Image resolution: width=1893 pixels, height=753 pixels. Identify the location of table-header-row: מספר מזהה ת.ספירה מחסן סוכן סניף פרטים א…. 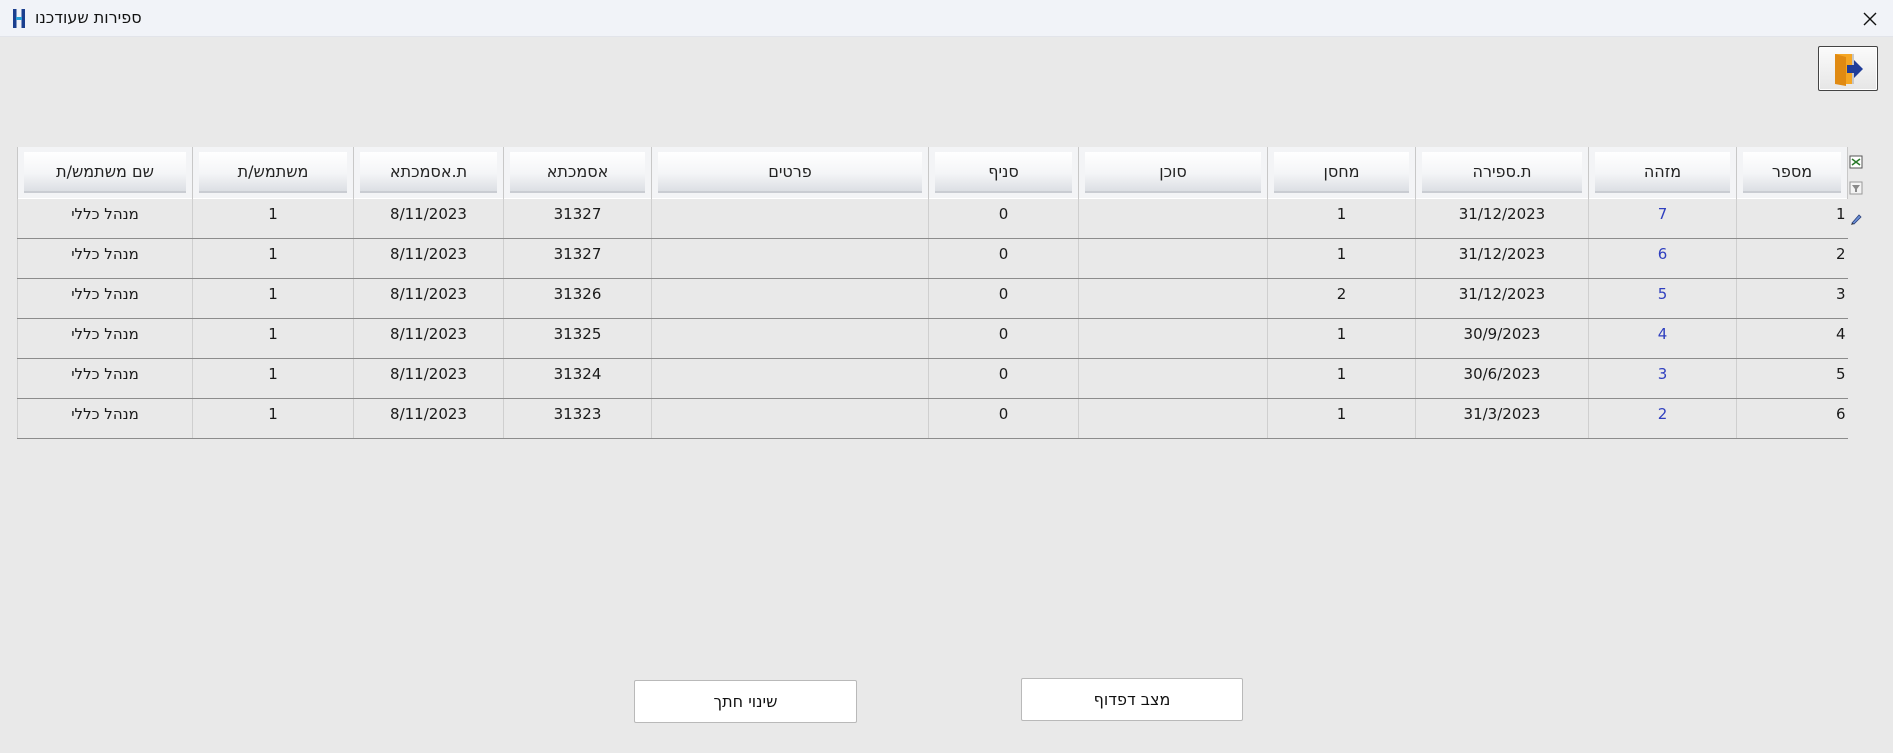
(932, 172).